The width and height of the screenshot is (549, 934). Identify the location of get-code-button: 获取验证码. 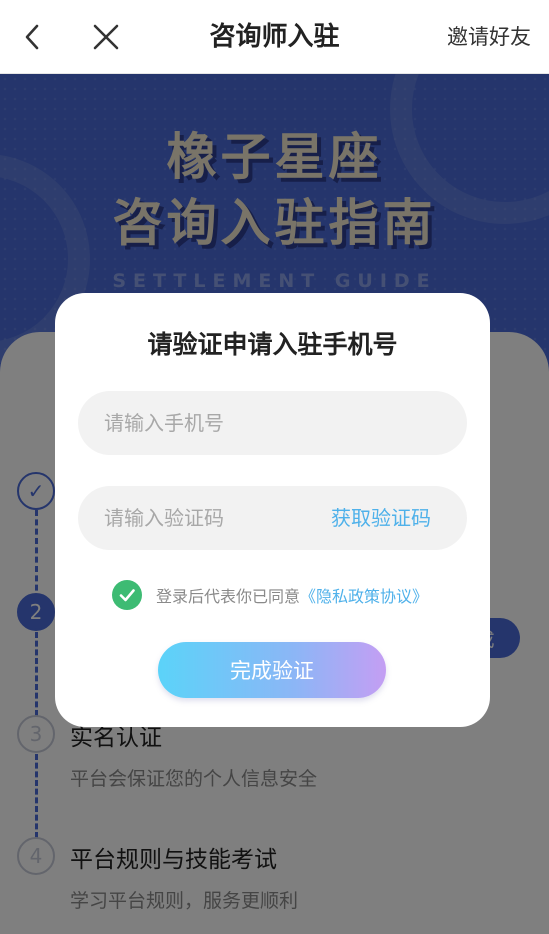
(381, 518).